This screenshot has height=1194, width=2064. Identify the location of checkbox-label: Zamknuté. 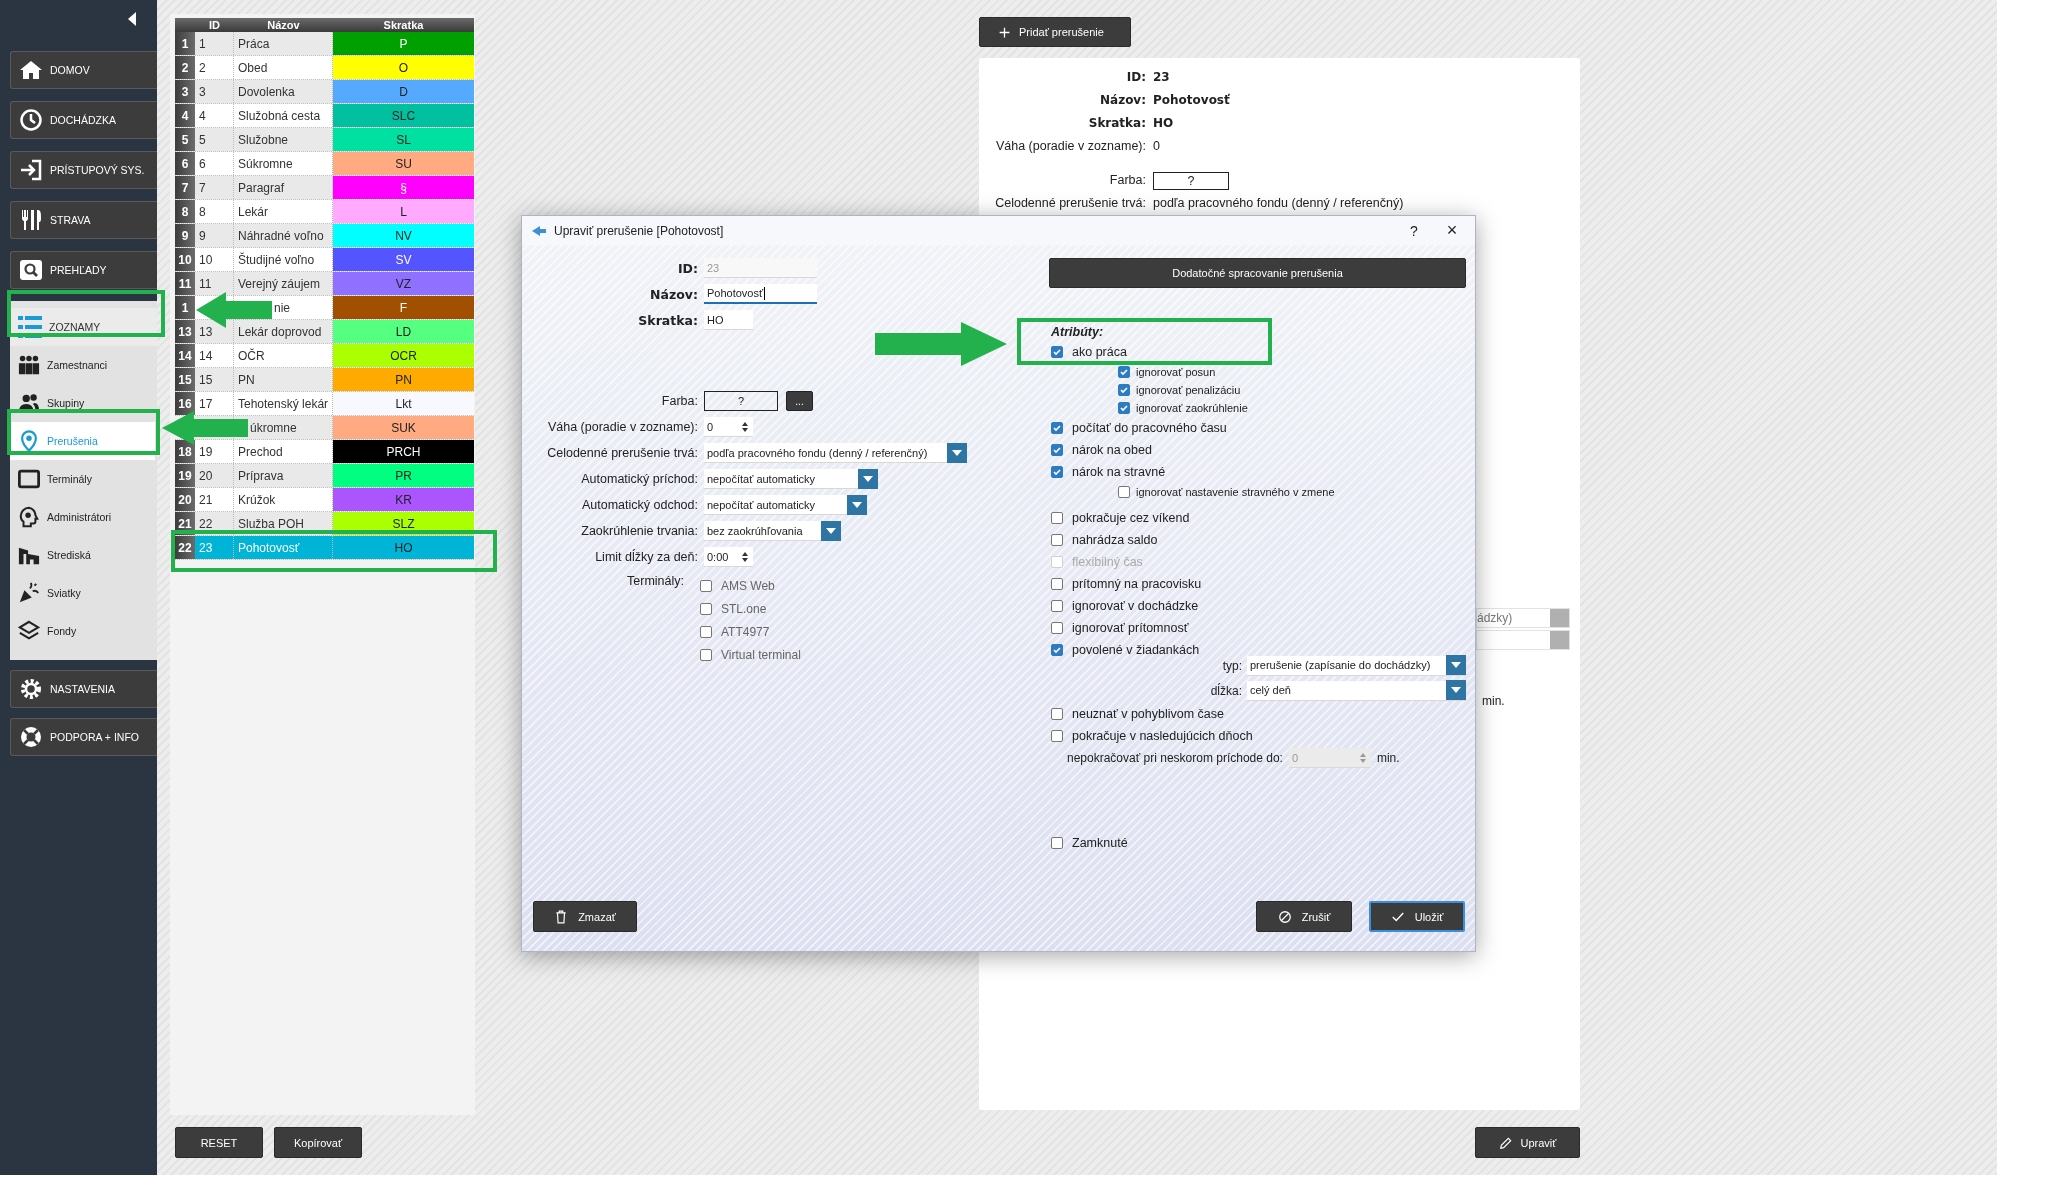
(1100, 843).